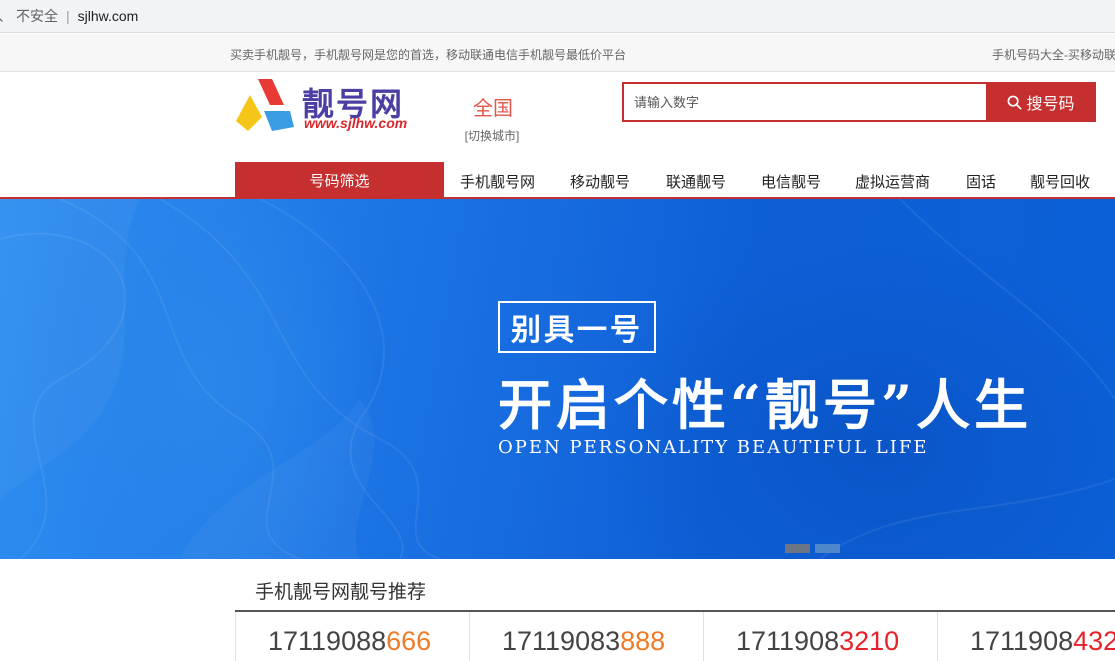 The height and width of the screenshot is (661, 1115). I want to click on number-suffix: 666, so click(409, 641).